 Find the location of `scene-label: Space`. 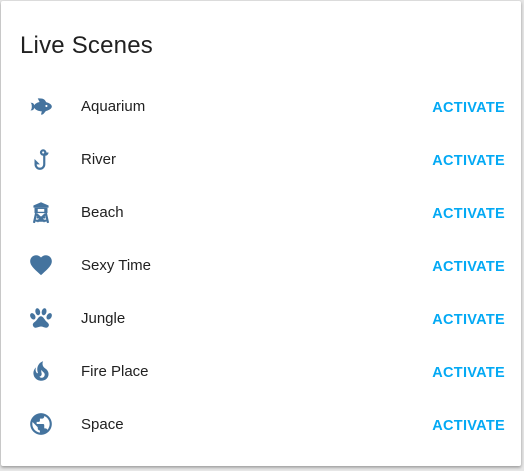

scene-label: Space is located at coordinates (102, 424).